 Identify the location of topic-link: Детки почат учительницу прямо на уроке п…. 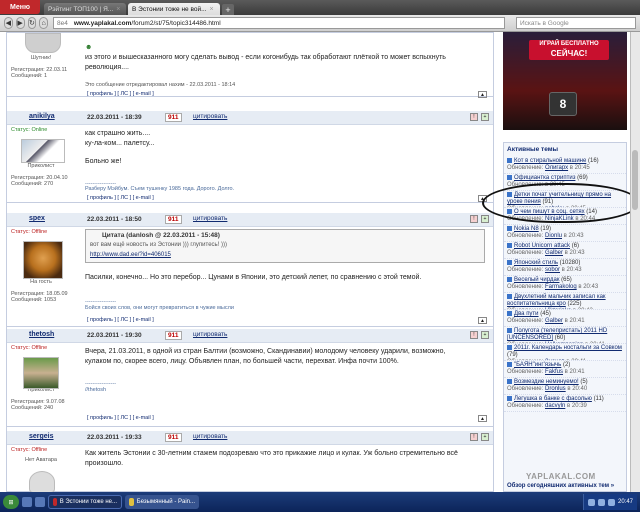
(559, 198).